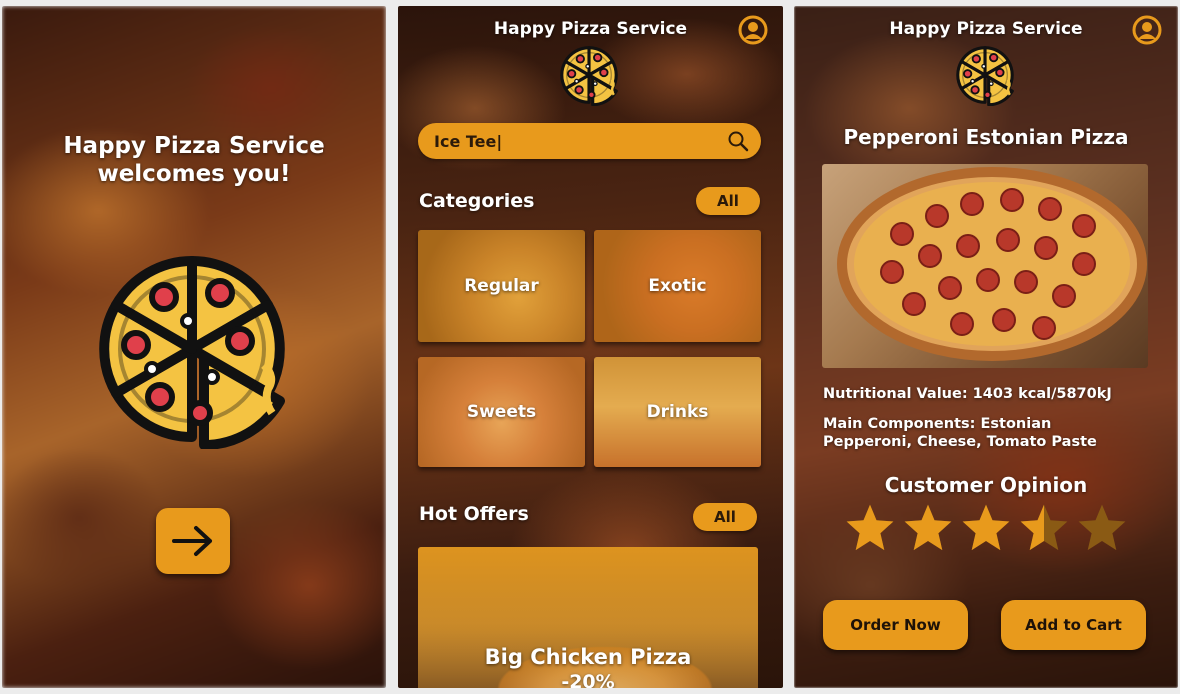  What do you see at coordinates (474, 514) in the screenshot?
I see `hot-offers-title: Hot Offers` at bounding box center [474, 514].